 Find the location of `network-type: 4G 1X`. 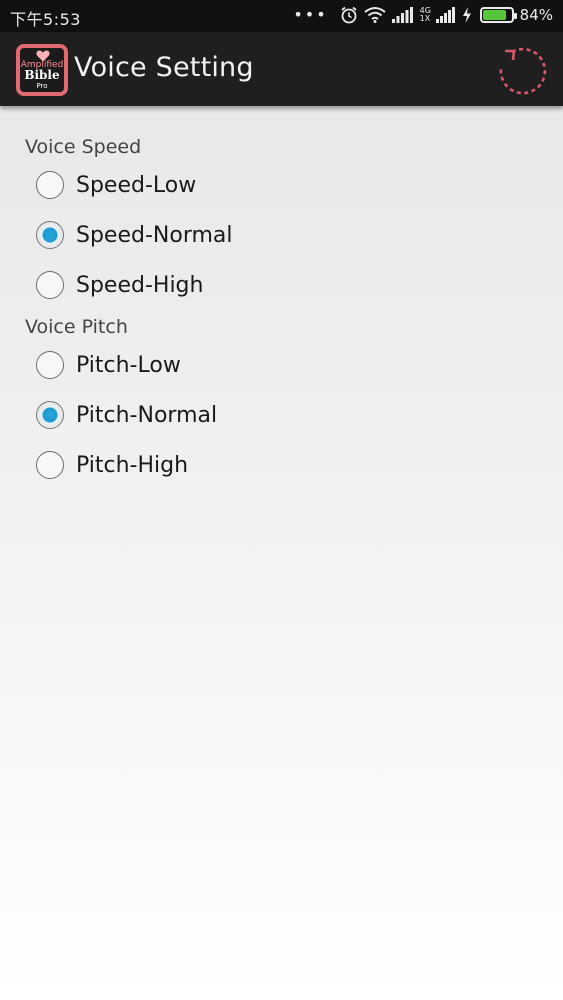

network-type: 4G 1X is located at coordinates (425, 14).